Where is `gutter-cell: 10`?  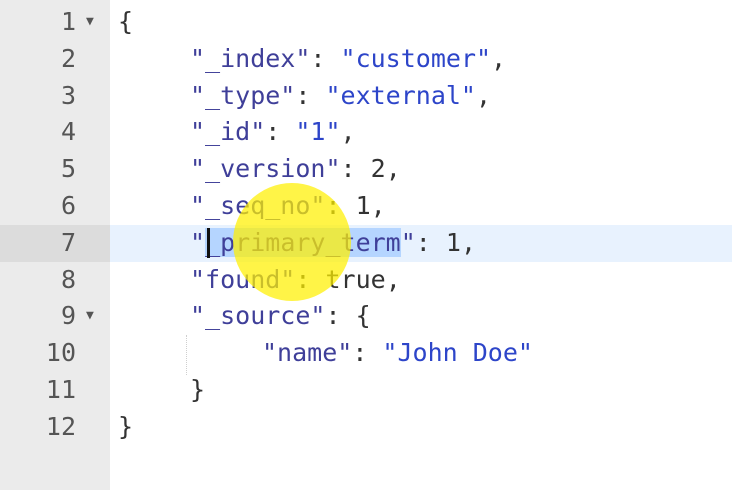 gutter-cell: 10 is located at coordinates (55, 353).